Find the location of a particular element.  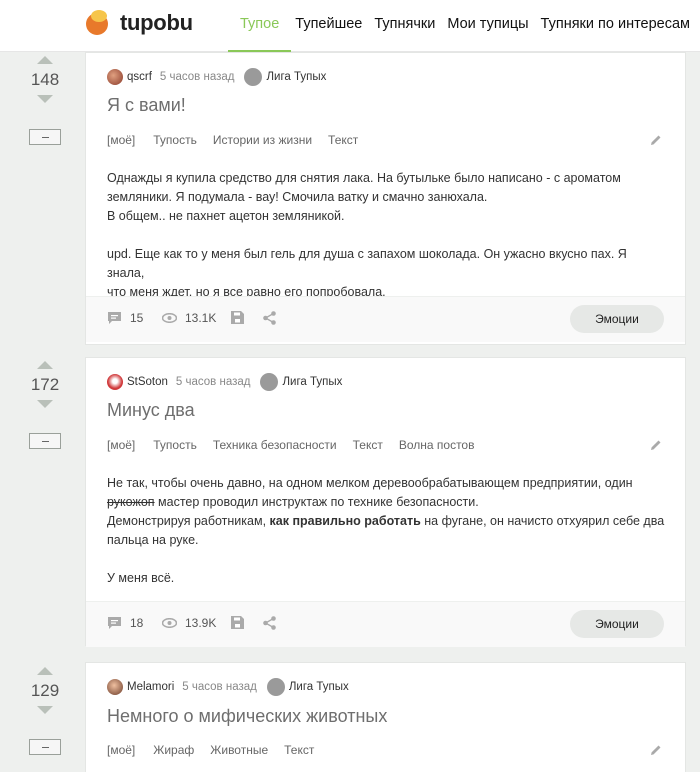

views-count: 13.1K is located at coordinates (201, 318).